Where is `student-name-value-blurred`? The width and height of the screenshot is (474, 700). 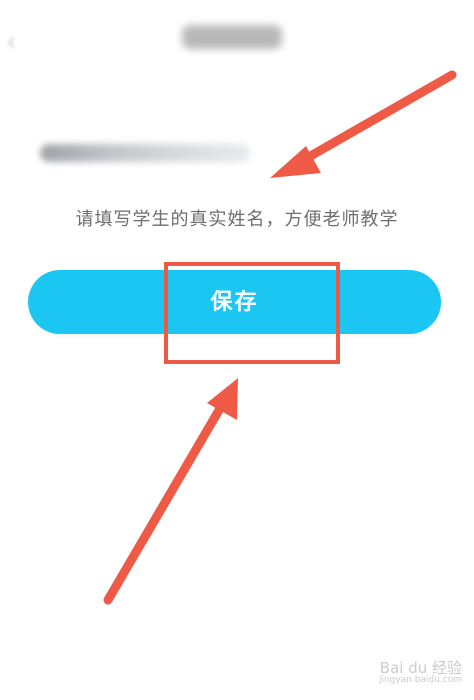
student-name-value-blurred is located at coordinates (145, 153).